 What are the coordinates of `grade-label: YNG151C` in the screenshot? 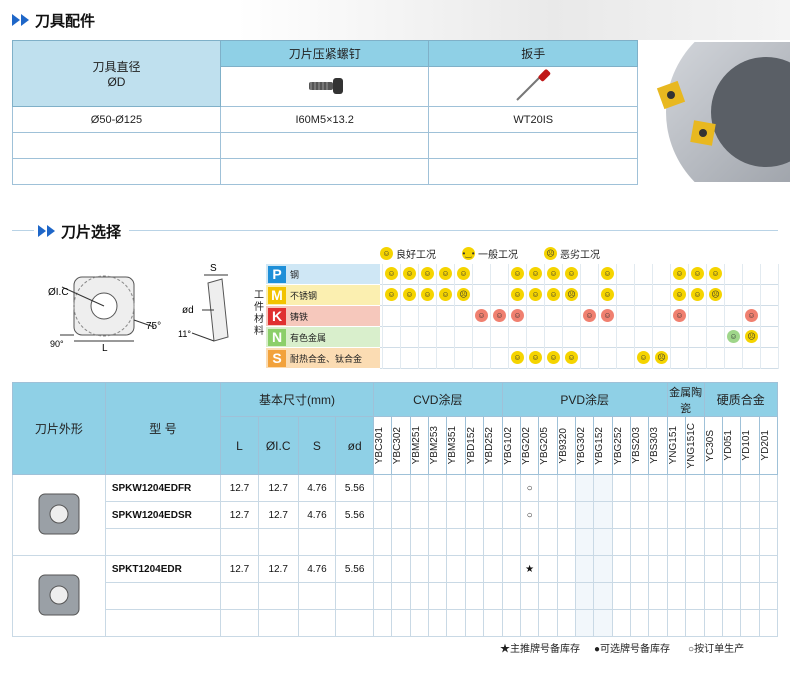 It's located at (692, 445).